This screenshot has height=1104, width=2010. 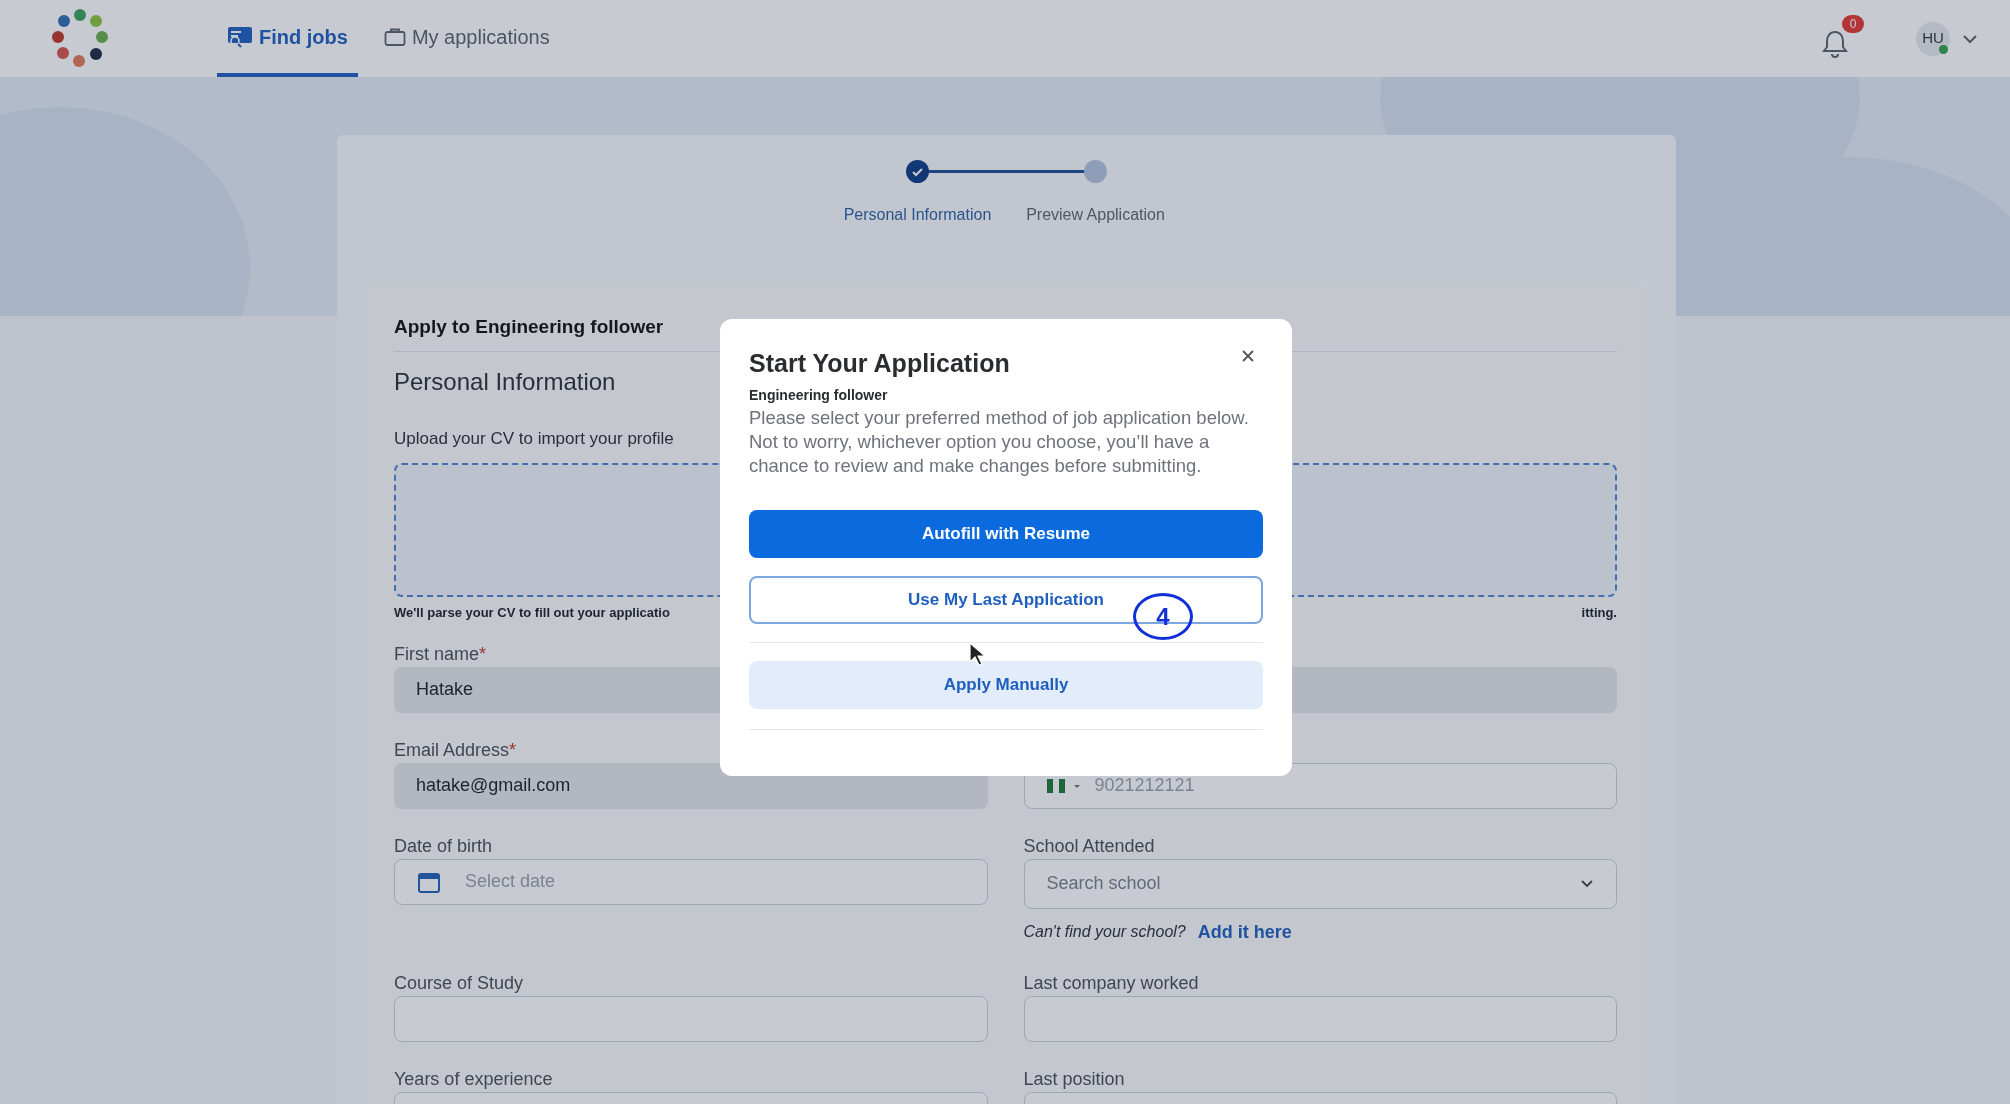 What do you see at coordinates (459, 982) in the screenshot?
I see `field-label: Course of Study` at bounding box center [459, 982].